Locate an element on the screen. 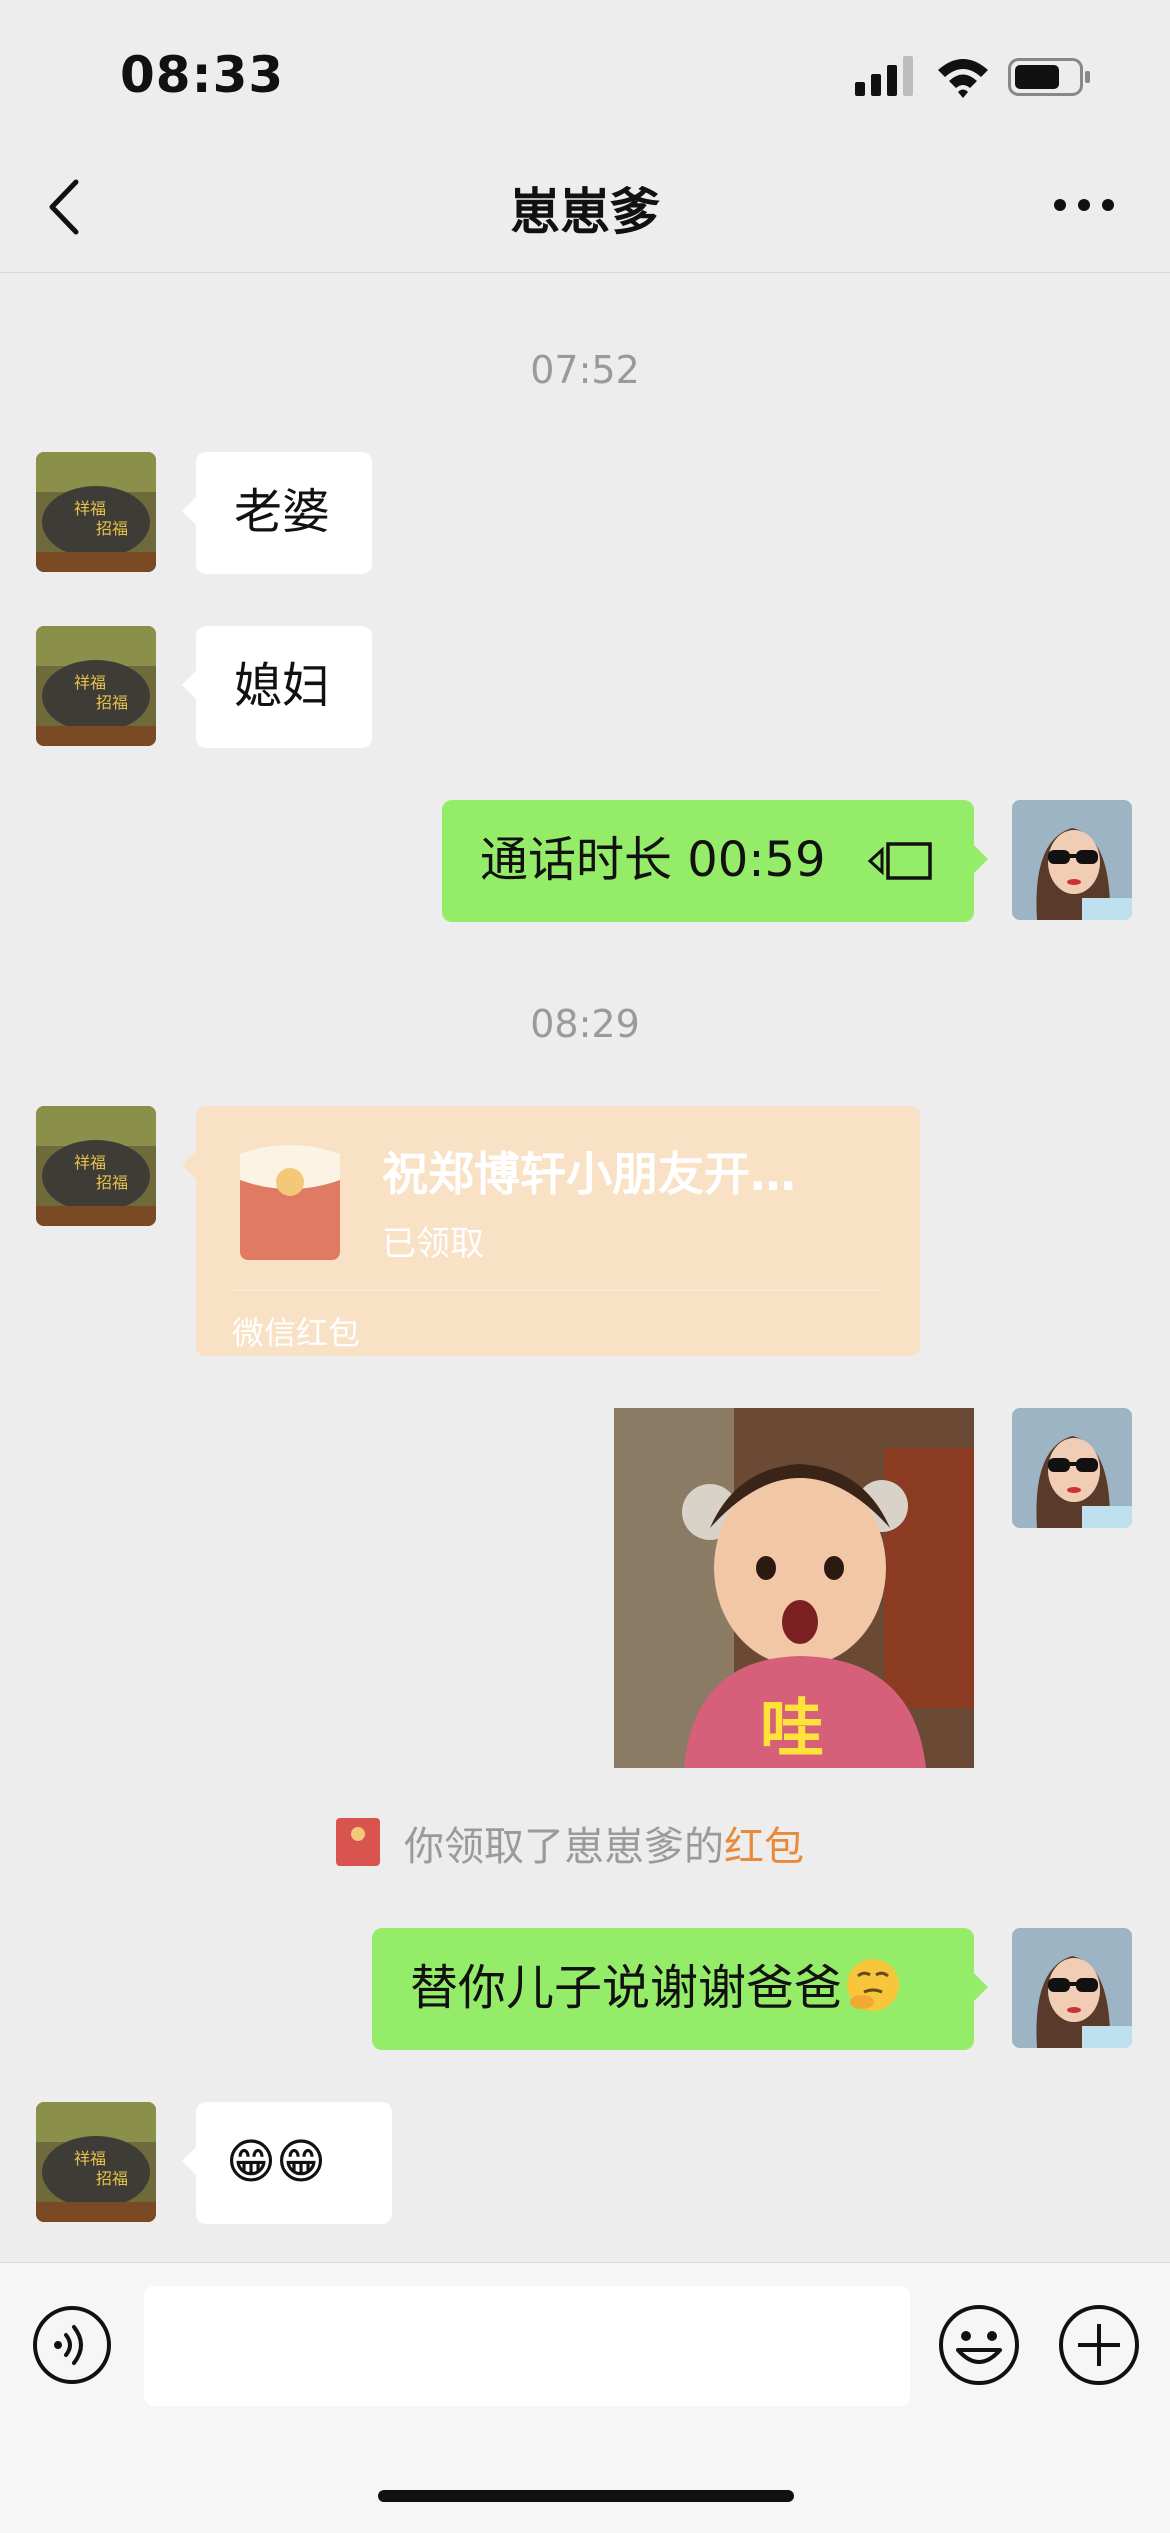 This screenshot has height=2533, width=1170. red-packet-status: 已领取 is located at coordinates (433, 1244).